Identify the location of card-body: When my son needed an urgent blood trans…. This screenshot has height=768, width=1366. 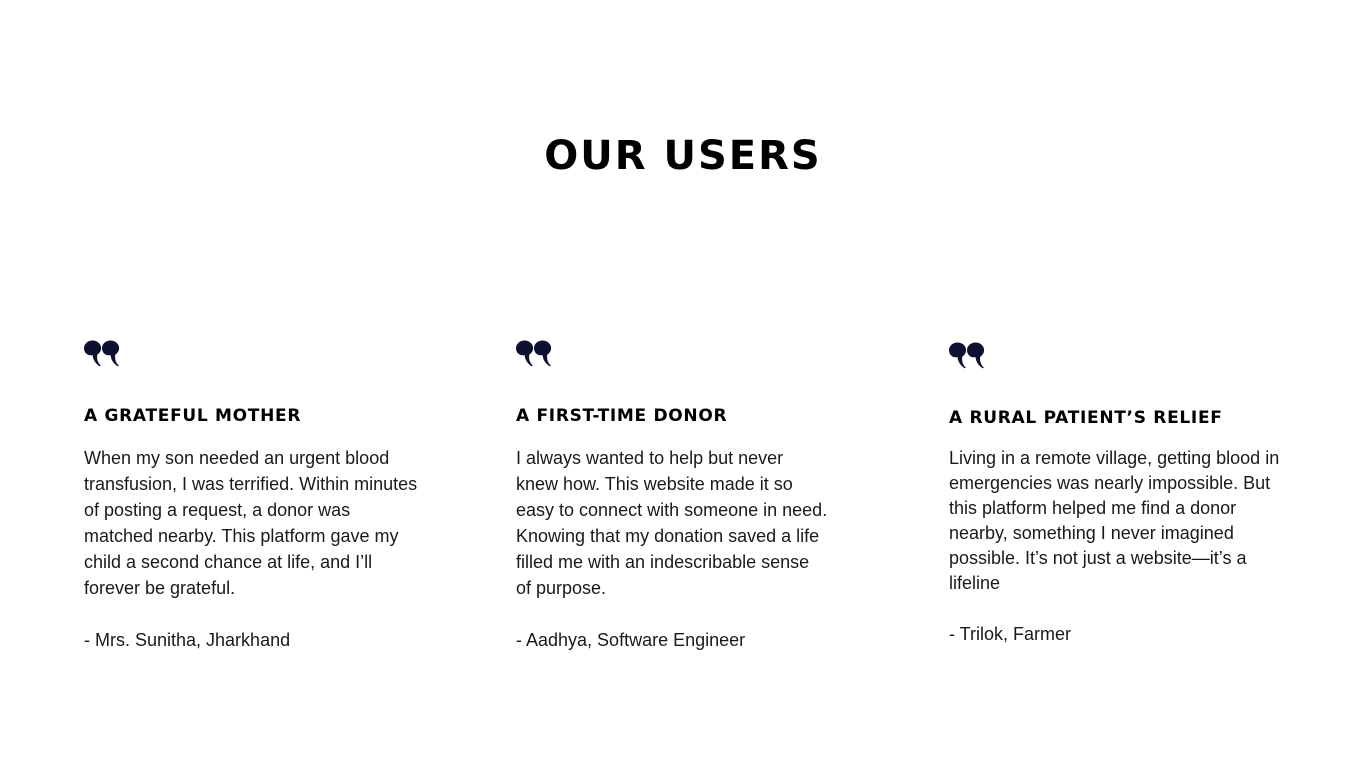
(251, 523).